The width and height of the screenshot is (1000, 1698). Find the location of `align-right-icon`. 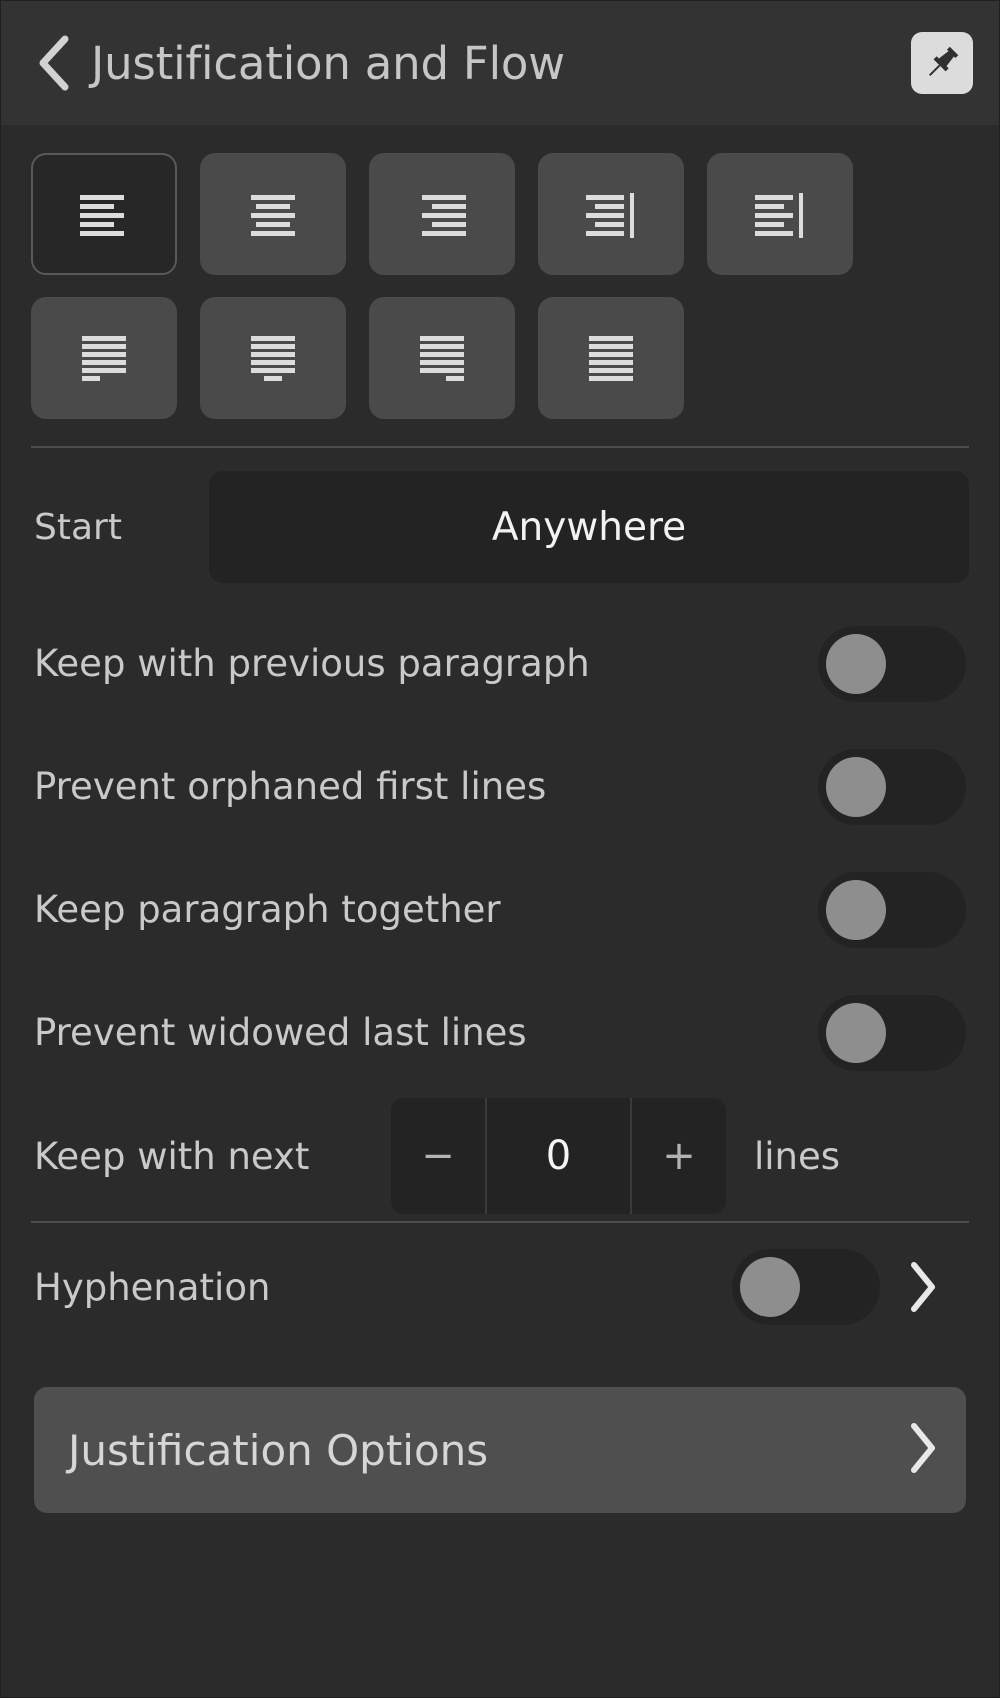

align-right-icon is located at coordinates (442, 214).